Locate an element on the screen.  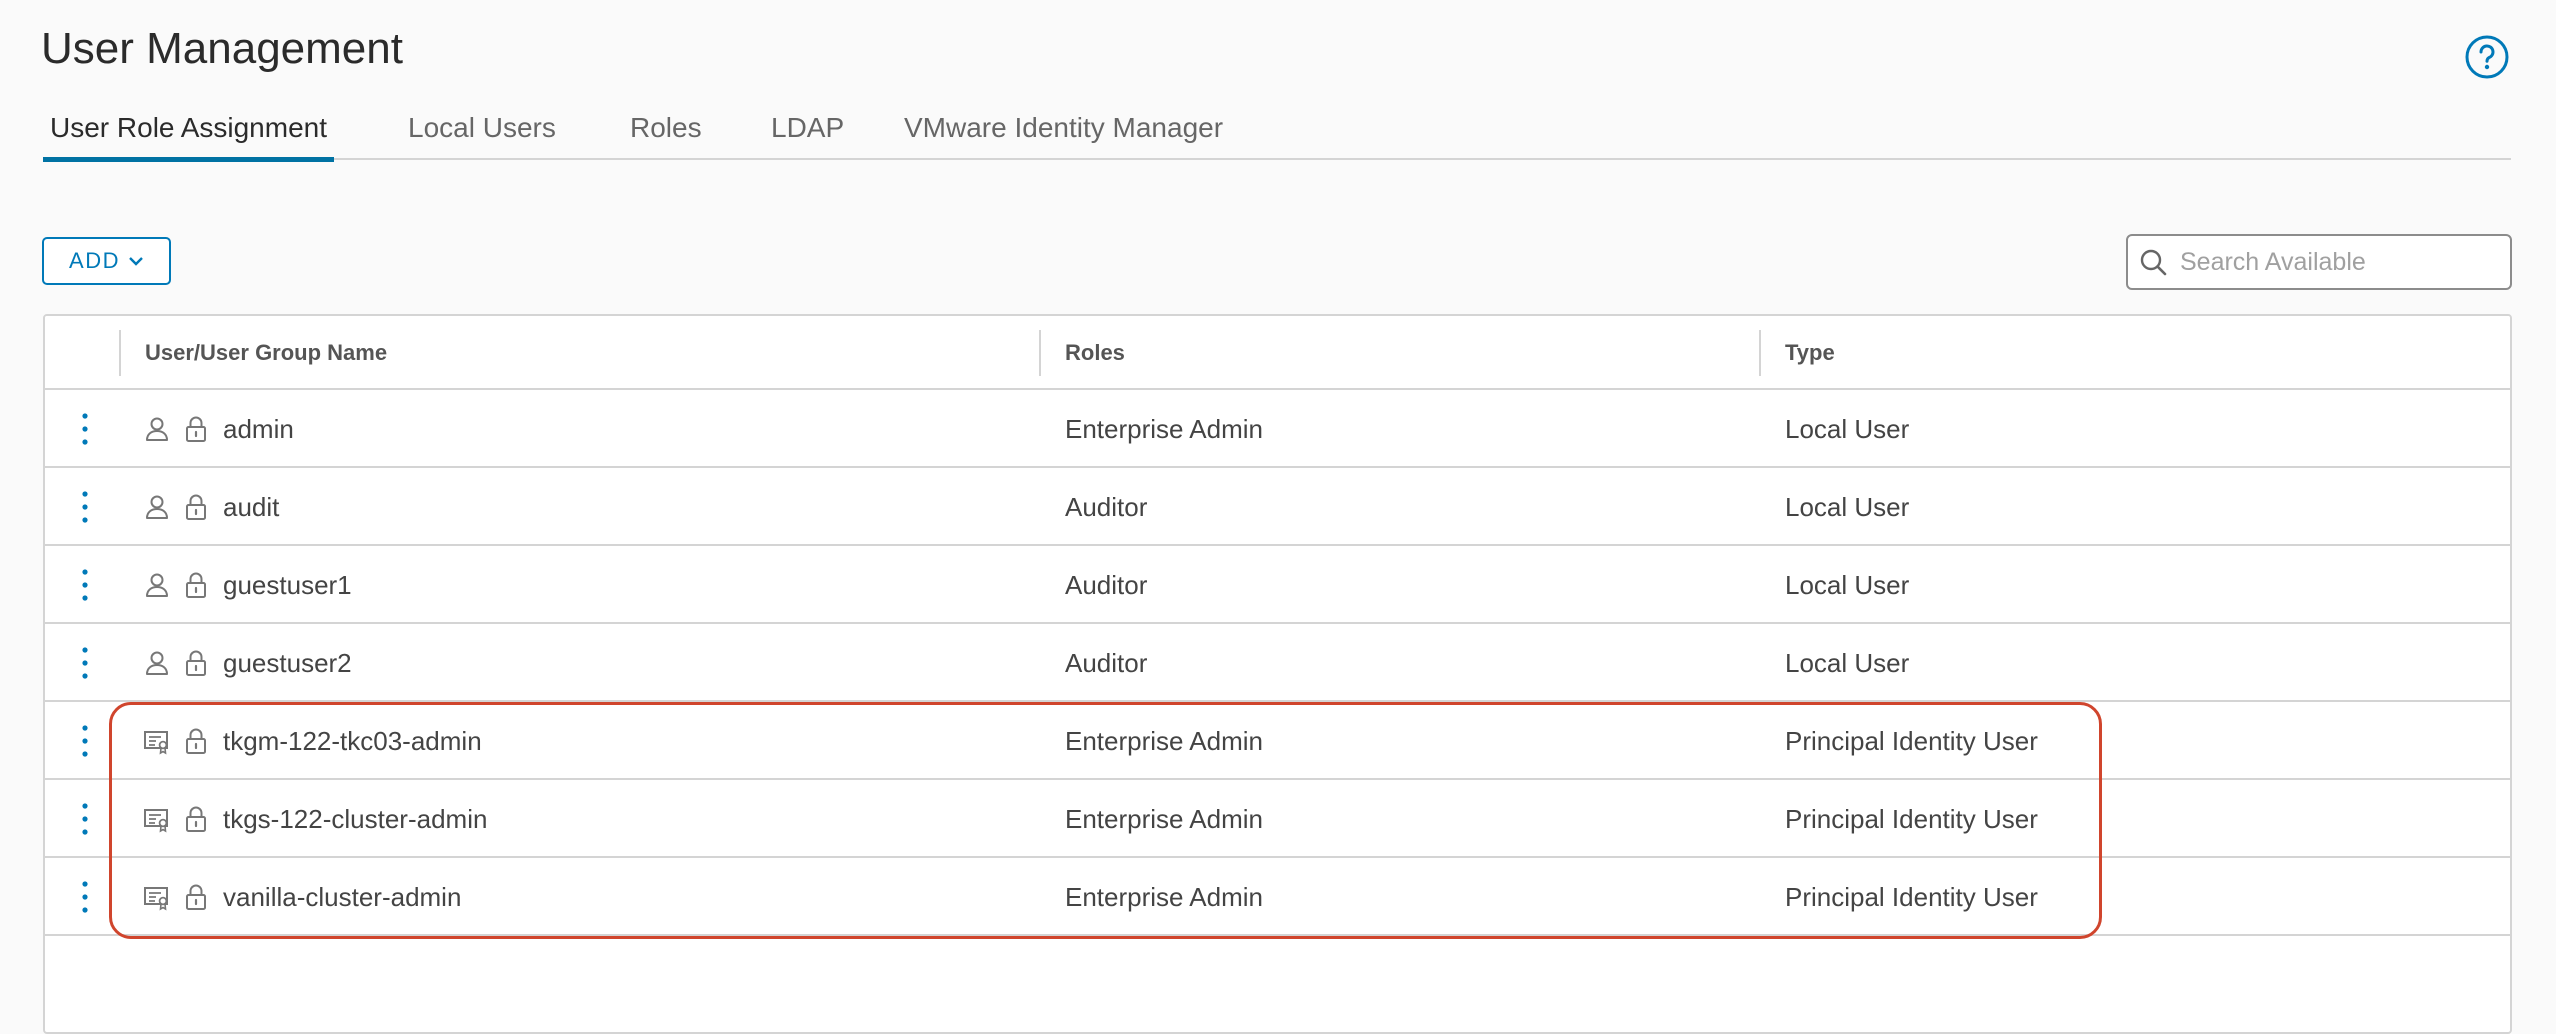
table-row: audit Auditor Local User is located at coordinates (1277, 507).